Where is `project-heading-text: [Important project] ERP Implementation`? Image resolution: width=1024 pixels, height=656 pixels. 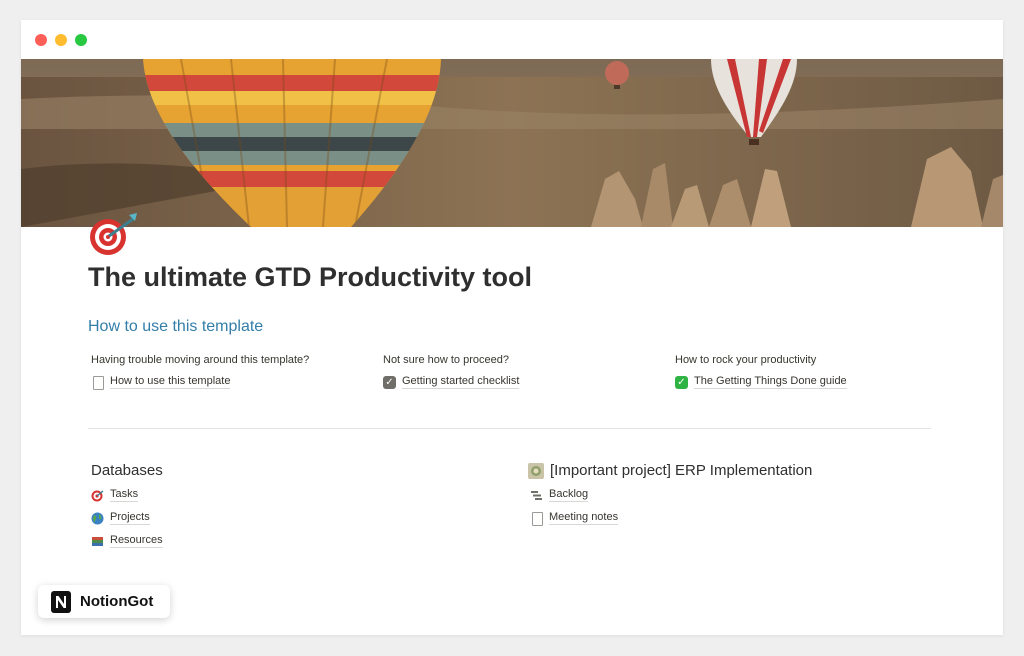 project-heading-text: [Important project] ERP Implementation is located at coordinates (681, 470).